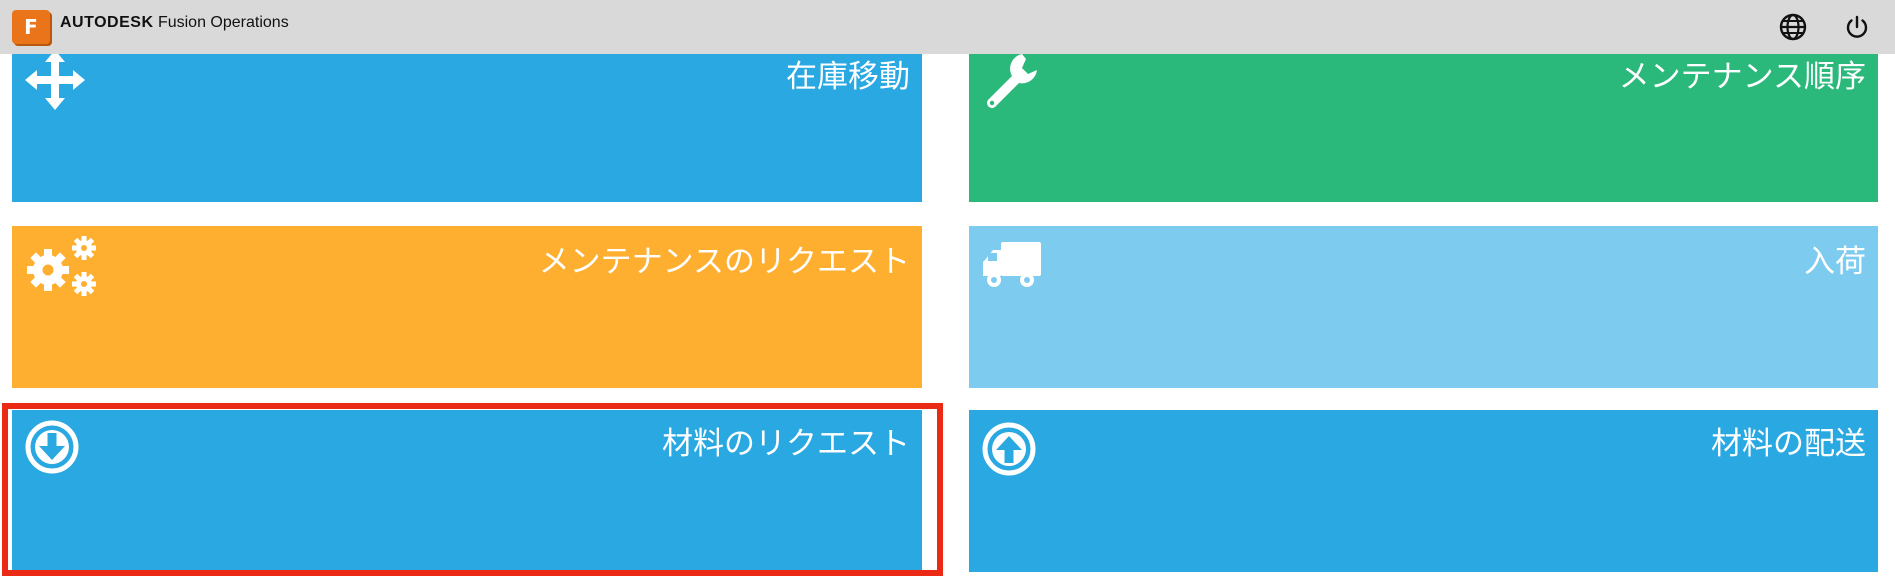 The image size is (1895, 586). I want to click on tile-inventory-move: 在庫移動, so click(467, 121).